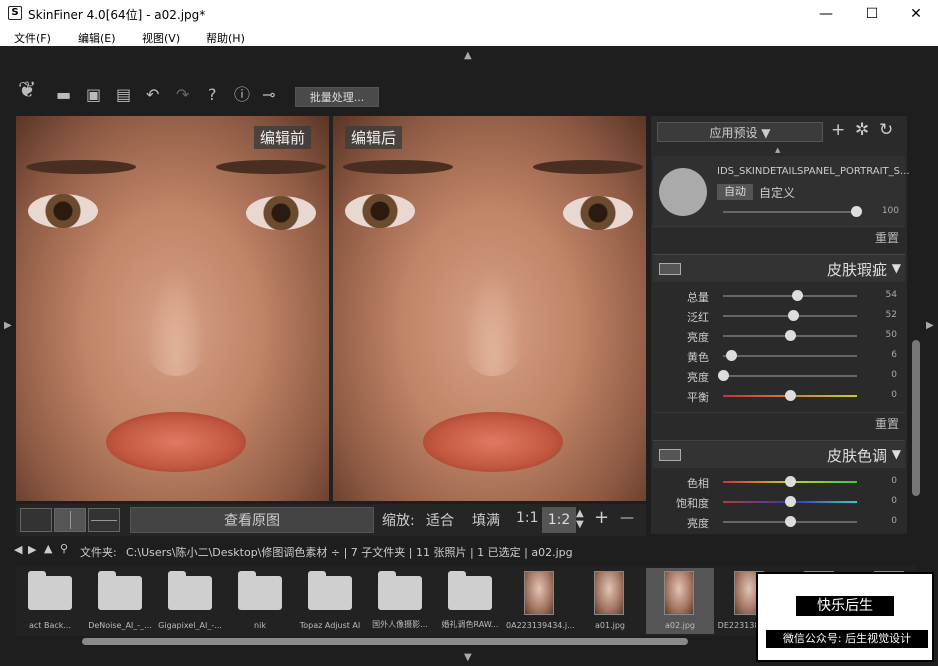 The image size is (938, 666). What do you see at coordinates (580, 519) in the screenshot?
I see `zoom-stepper-icon: ▲ ▼` at bounding box center [580, 519].